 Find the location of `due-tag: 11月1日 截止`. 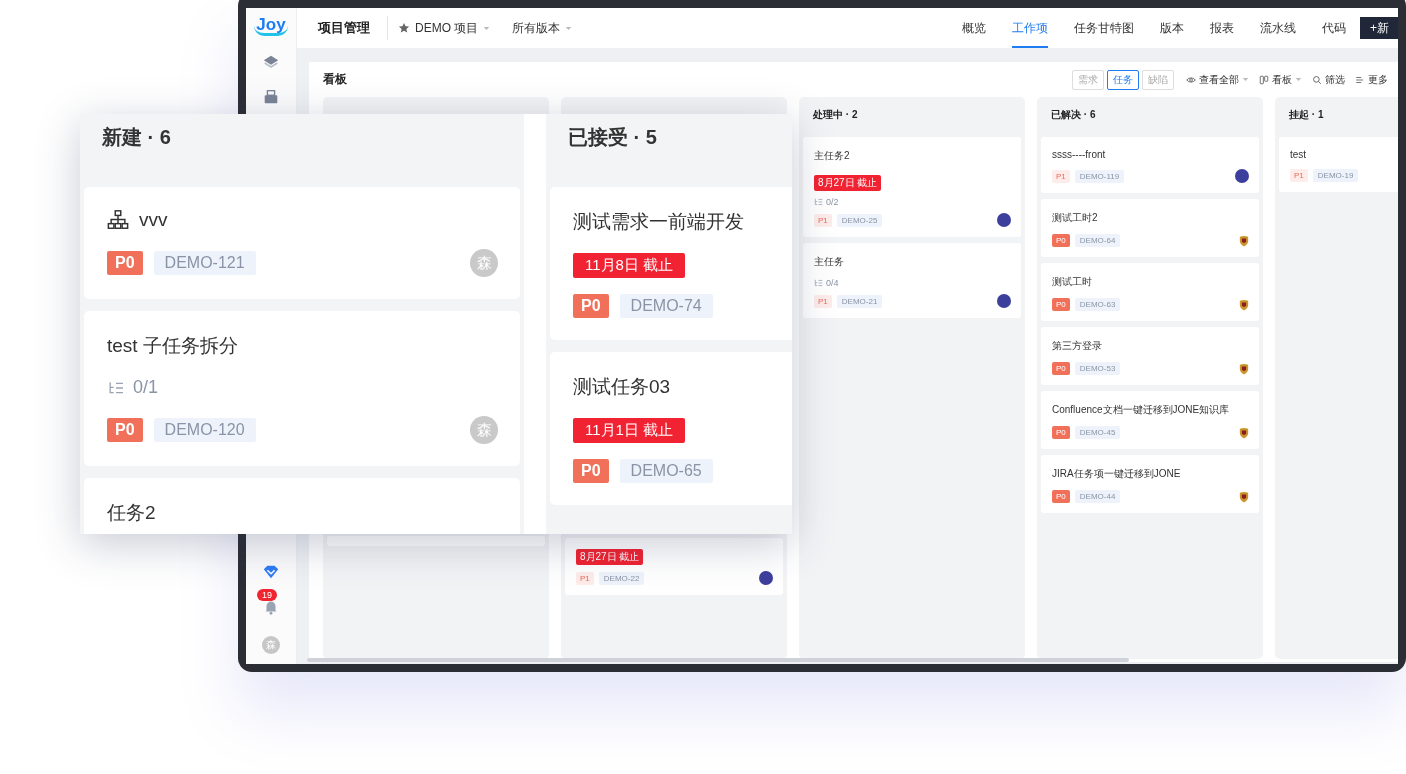

due-tag: 11月1日 截止 is located at coordinates (629, 430).